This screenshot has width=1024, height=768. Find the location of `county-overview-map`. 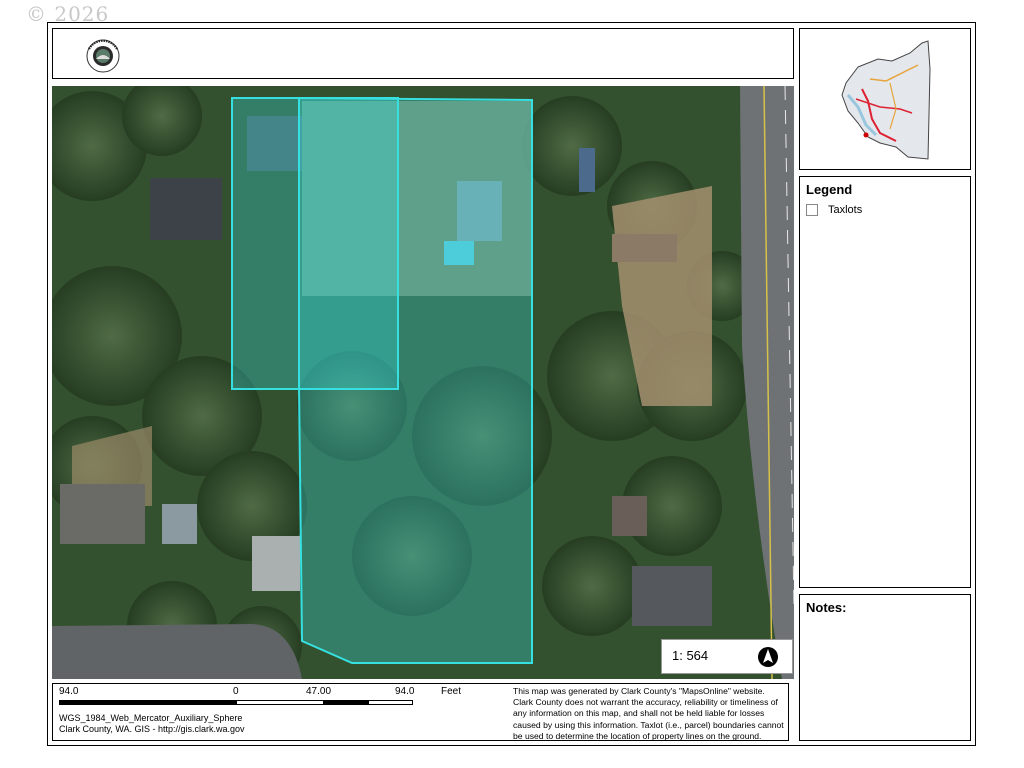

county-overview-map is located at coordinates (886, 100).